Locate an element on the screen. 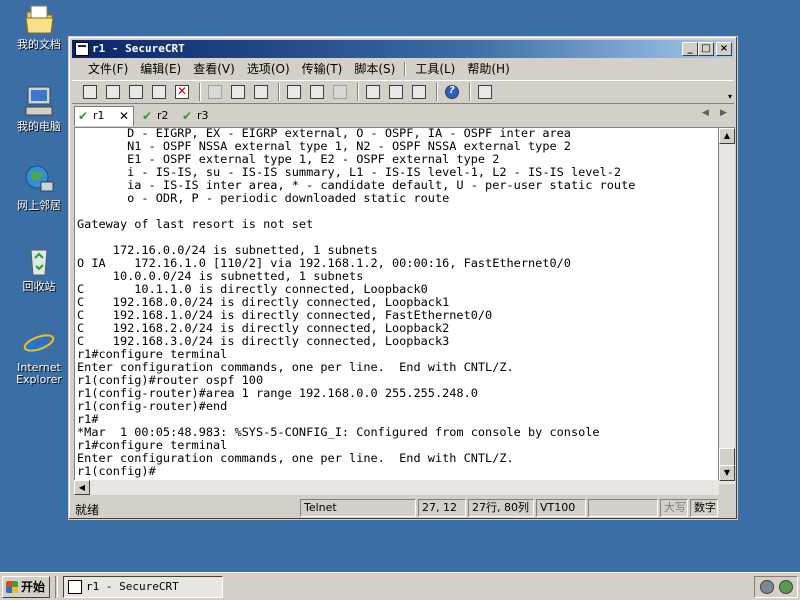 This screenshot has height=600, width=800. minimize-icon: _ is located at coordinates (690, 48).